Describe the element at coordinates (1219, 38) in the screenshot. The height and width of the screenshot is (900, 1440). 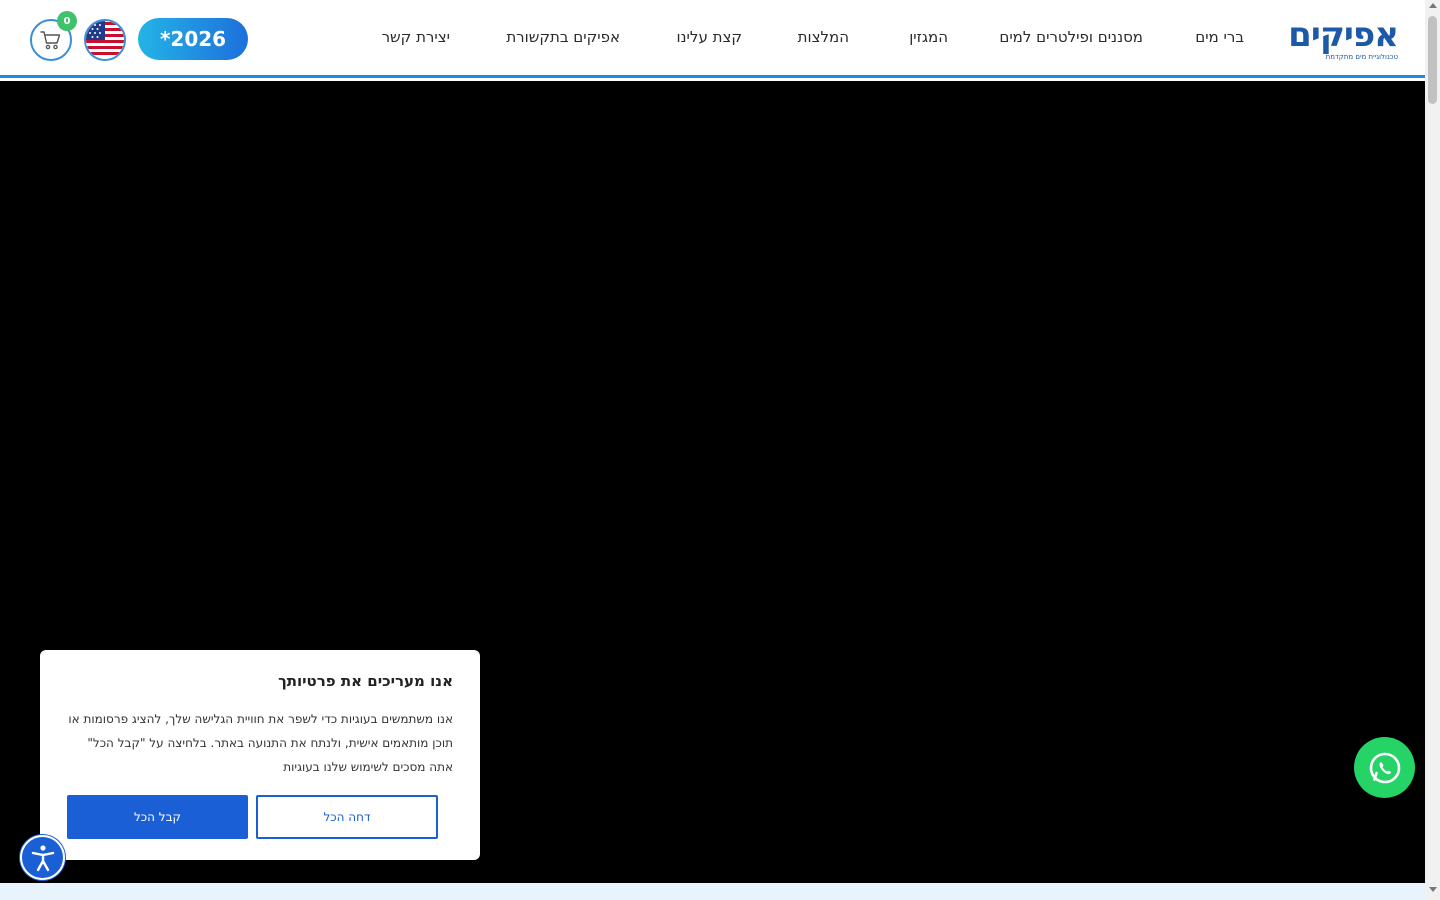
I see `nav-item-water-bars: ברי מים` at that location.